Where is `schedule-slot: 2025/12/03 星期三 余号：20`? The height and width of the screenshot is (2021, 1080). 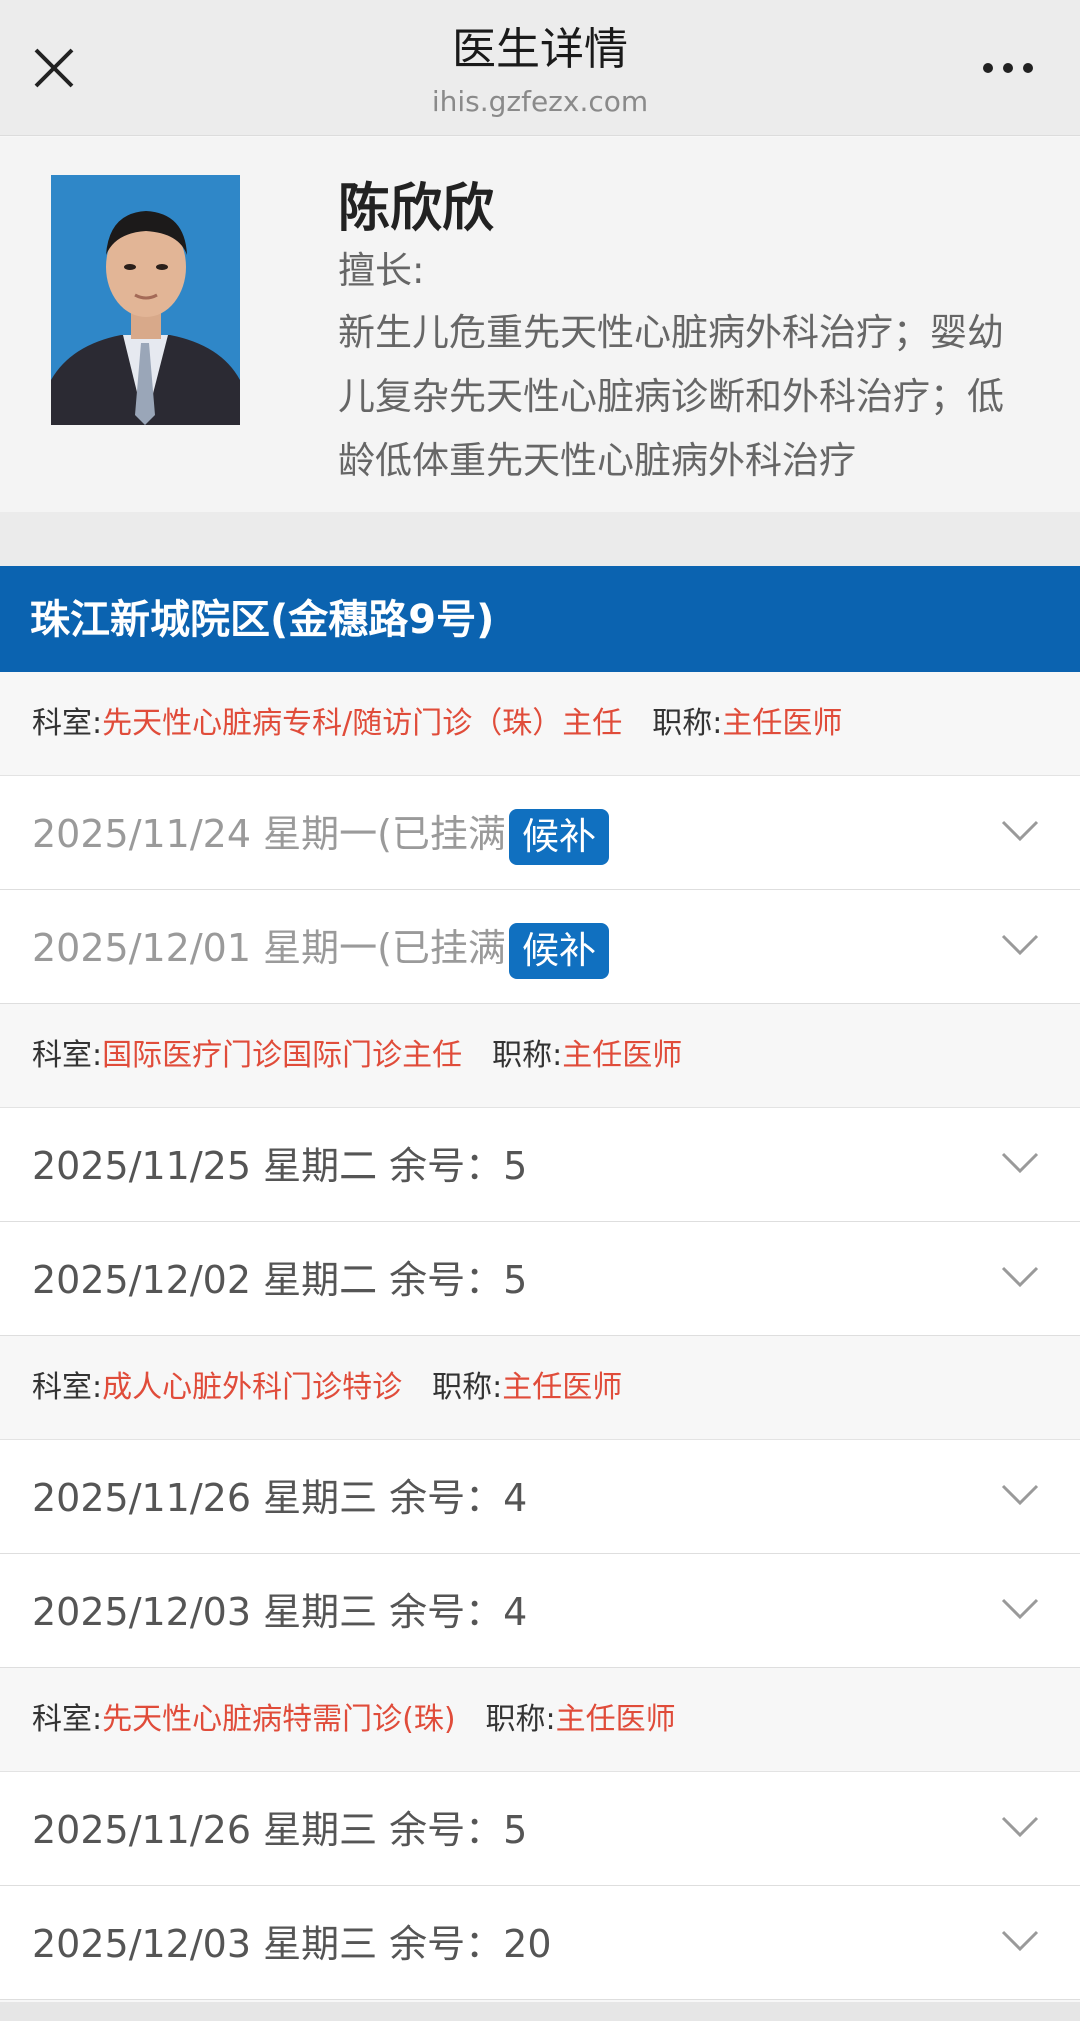
schedule-slot: 2025/12/03 星期三 余号：20 is located at coordinates (540, 1943).